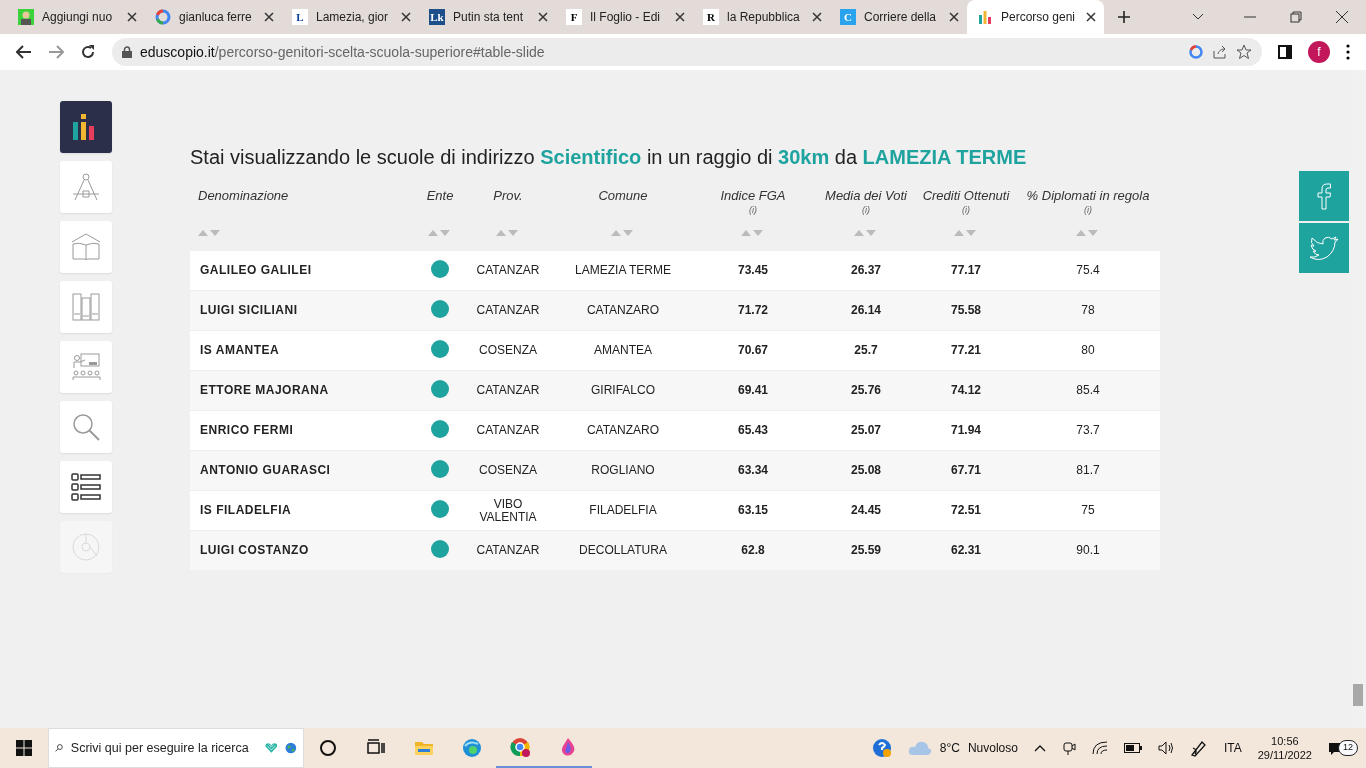 Image resolution: width=1366 pixels, height=768 pixels. What do you see at coordinates (985, 17) in the screenshot?
I see `bar-chart-icon` at bounding box center [985, 17].